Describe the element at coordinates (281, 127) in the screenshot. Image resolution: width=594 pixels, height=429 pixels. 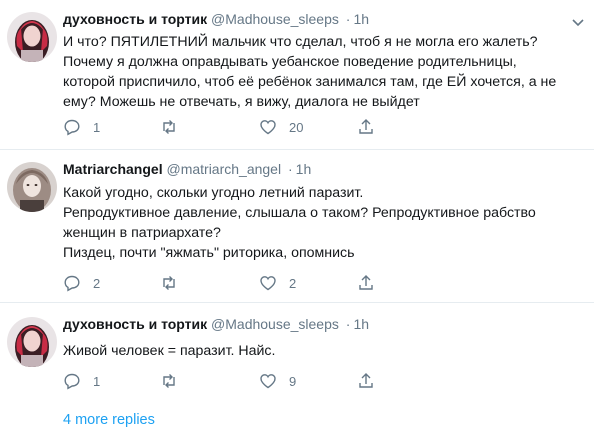
I see `like-button: 20` at that location.